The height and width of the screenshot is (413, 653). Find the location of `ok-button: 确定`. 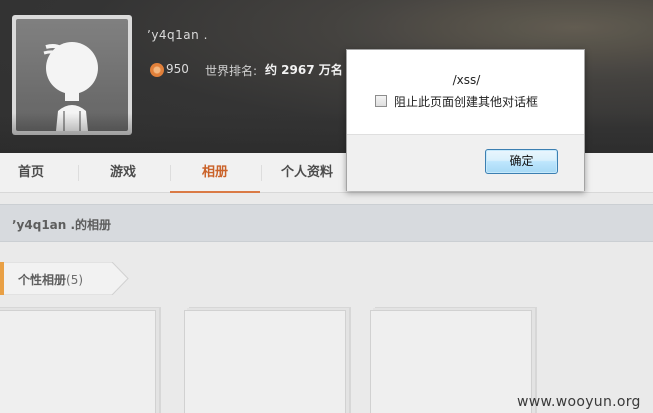

ok-button: 确定 is located at coordinates (521, 161).